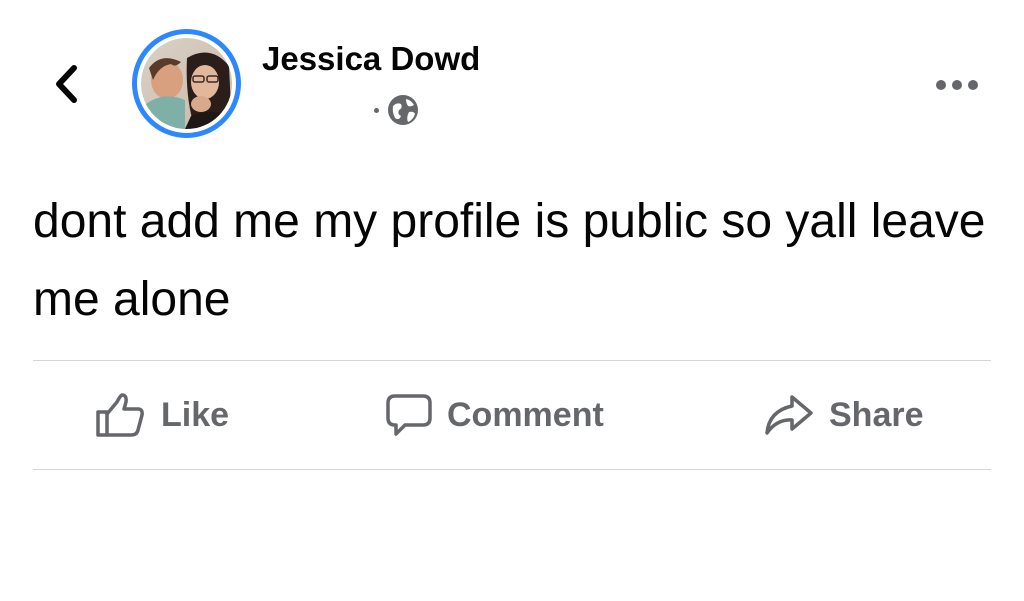  I want to click on like-label: Like, so click(195, 414).